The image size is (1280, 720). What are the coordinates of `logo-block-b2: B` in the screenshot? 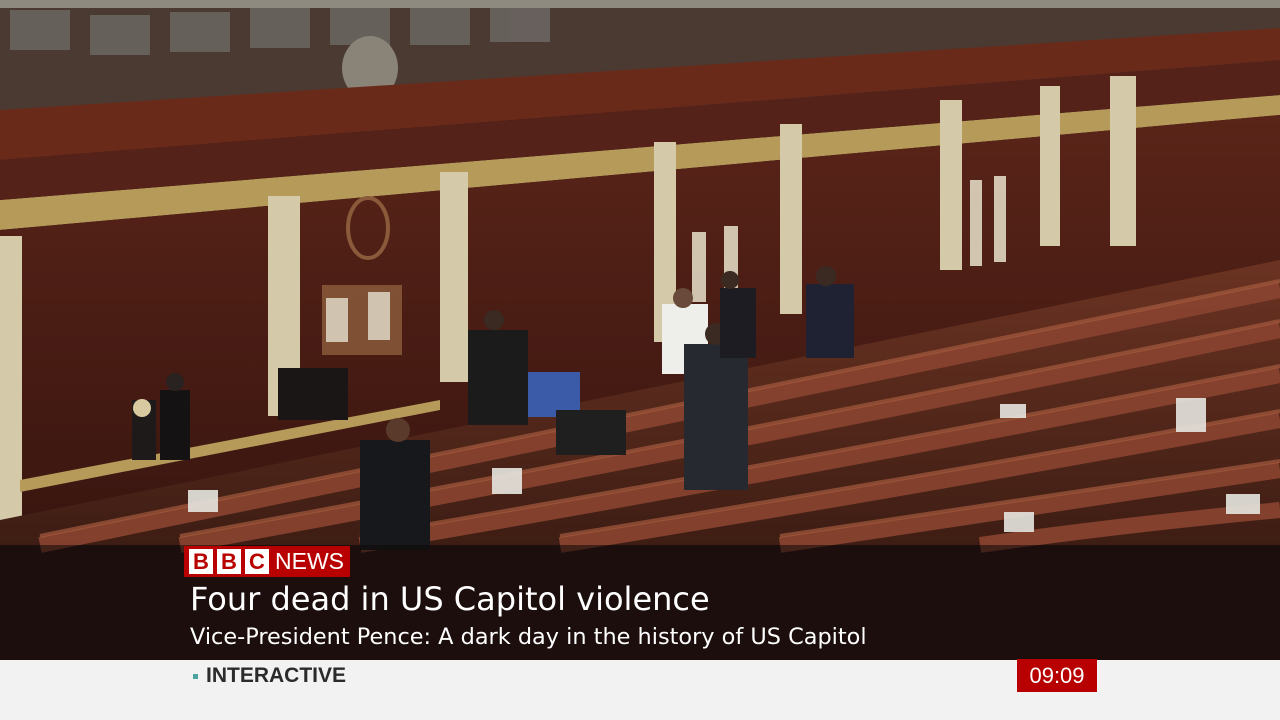 It's located at (229, 561).